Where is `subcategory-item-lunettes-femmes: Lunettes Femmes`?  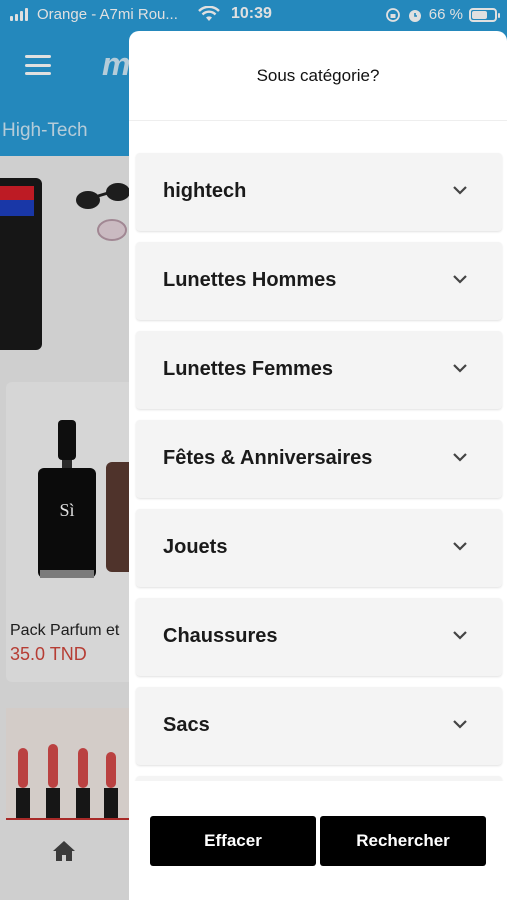
subcategory-item-lunettes-femmes: Lunettes Femmes is located at coordinates (319, 370).